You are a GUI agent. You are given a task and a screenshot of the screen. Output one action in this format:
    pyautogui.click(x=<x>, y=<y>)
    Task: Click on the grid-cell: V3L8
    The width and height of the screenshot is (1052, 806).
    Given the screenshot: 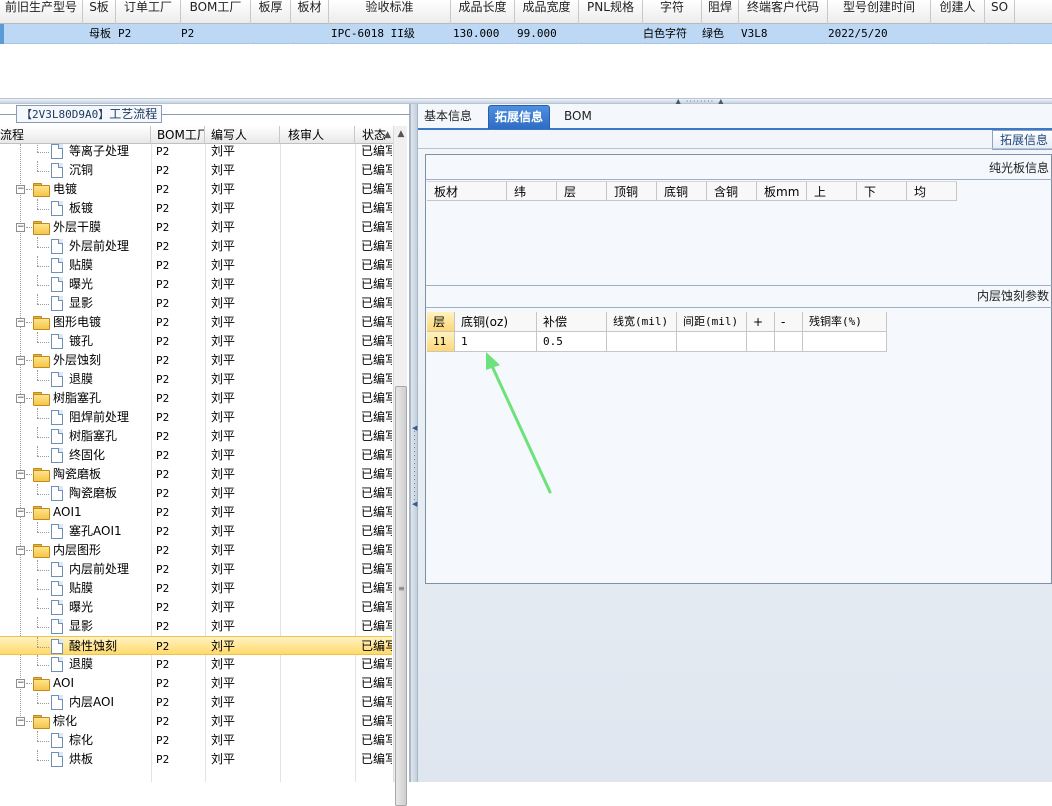 What is the action you would take?
    pyautogui.click(x=783, y=34)
    